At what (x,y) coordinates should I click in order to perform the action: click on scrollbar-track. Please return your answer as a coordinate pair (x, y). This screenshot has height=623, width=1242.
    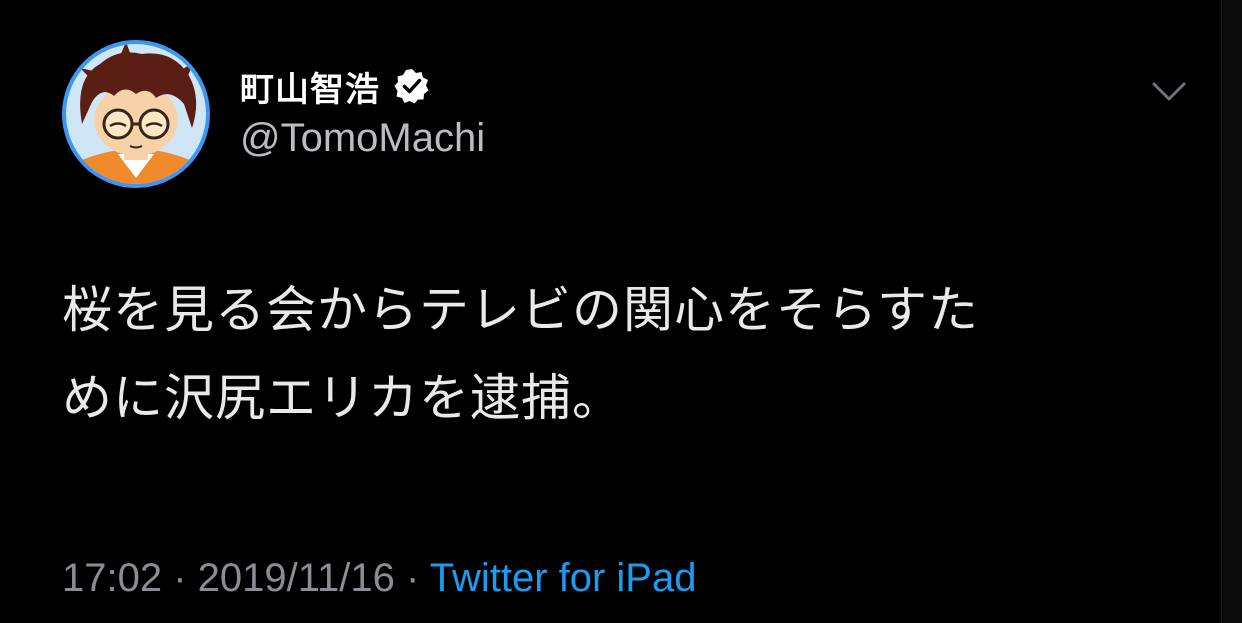
    Looking at the image, I should click on (1231, 311).